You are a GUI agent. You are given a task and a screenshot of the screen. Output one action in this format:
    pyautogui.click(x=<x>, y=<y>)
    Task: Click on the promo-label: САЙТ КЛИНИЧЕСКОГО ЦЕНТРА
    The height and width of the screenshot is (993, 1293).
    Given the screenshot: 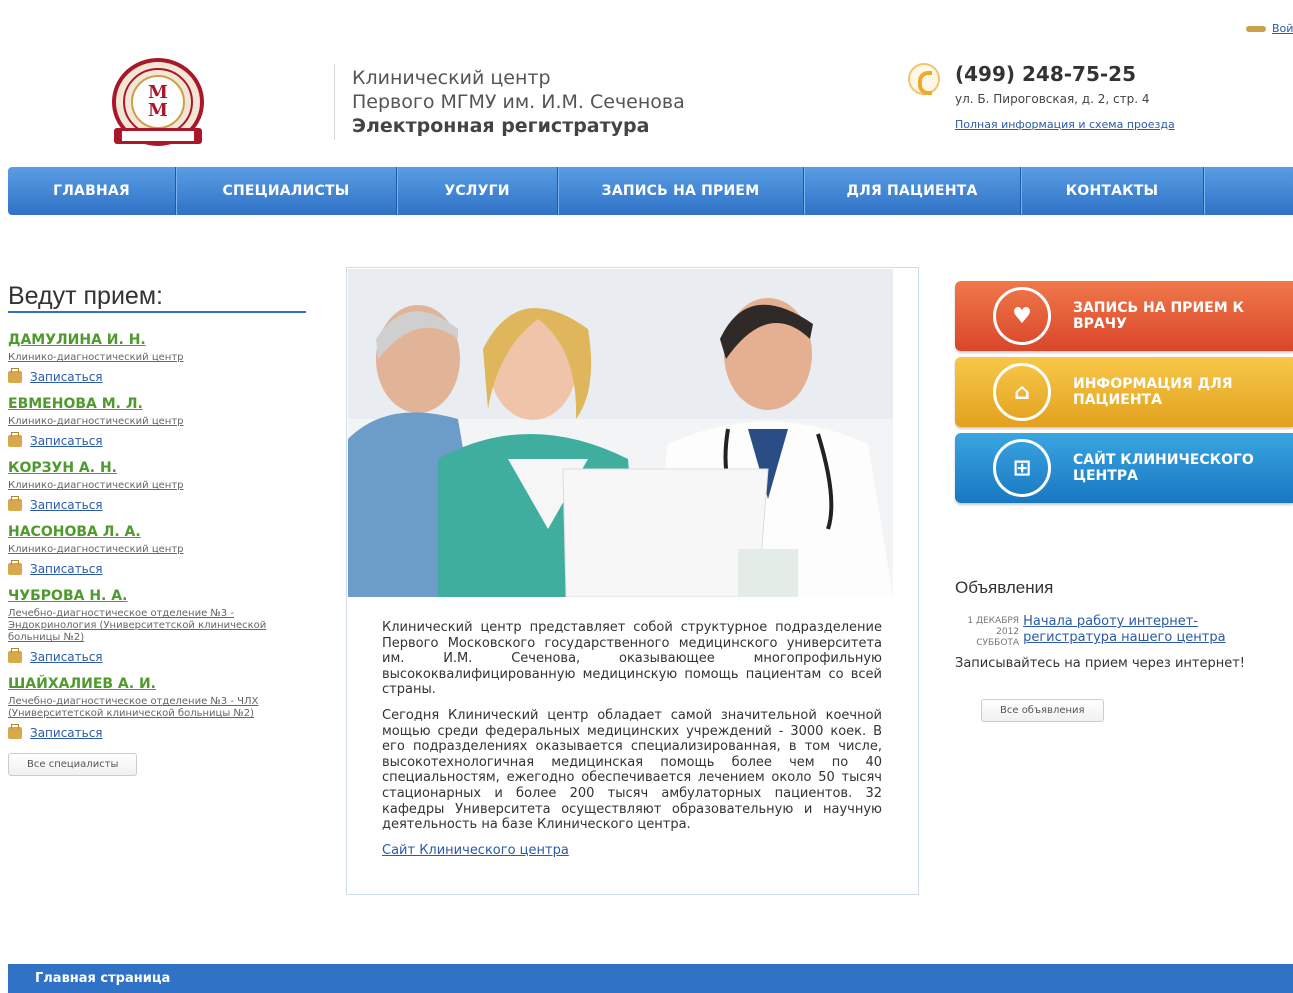 What is the action you would take?
    pyautogui.click(x=1163, y=468)
    